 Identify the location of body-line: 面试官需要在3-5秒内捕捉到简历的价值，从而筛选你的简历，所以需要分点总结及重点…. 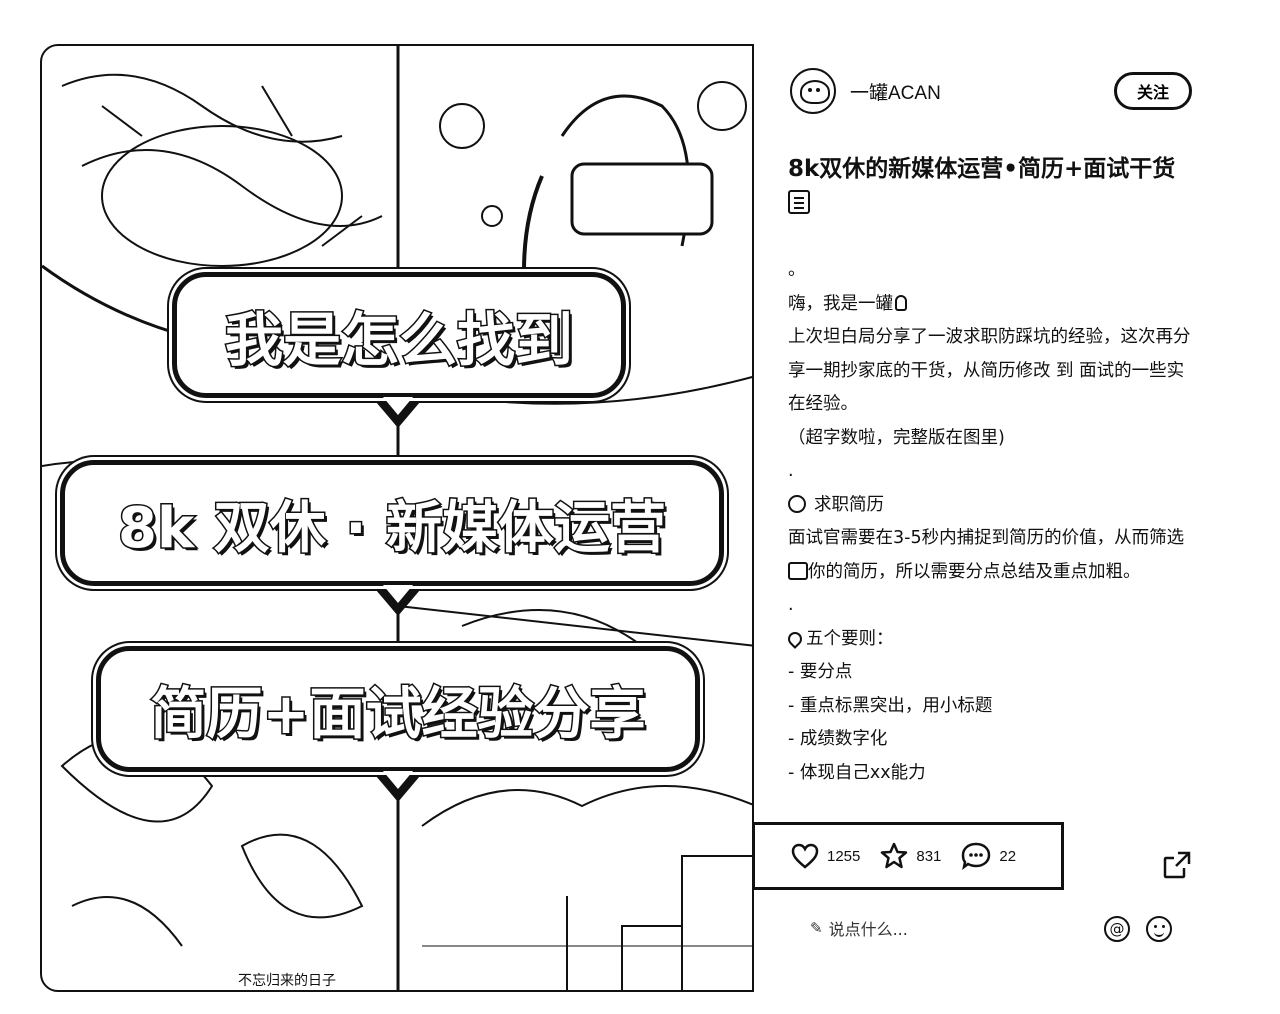
(986, 555).